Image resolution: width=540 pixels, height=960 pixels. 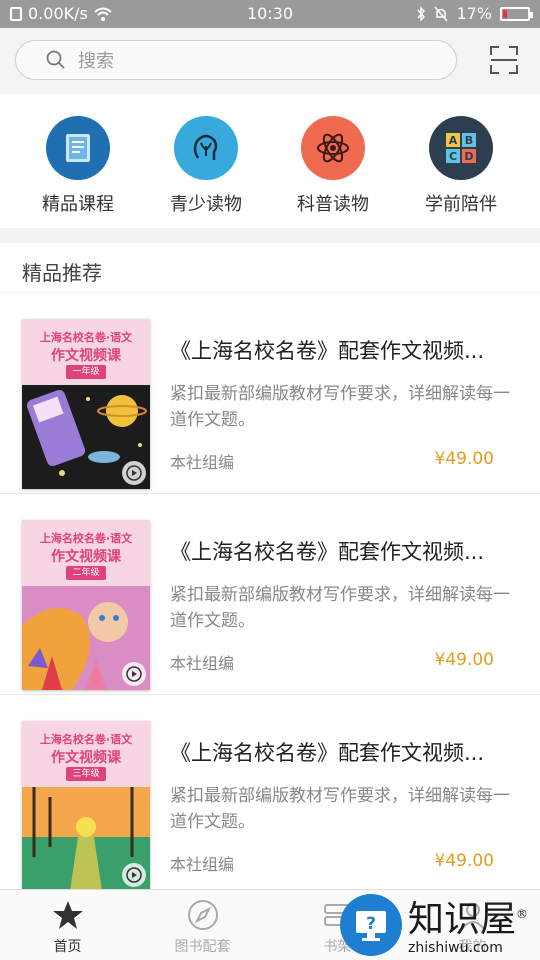 What do you see at coordinates (55, 59) in the screenshot?
I see `search-icon` at bounding box center [55, 59].